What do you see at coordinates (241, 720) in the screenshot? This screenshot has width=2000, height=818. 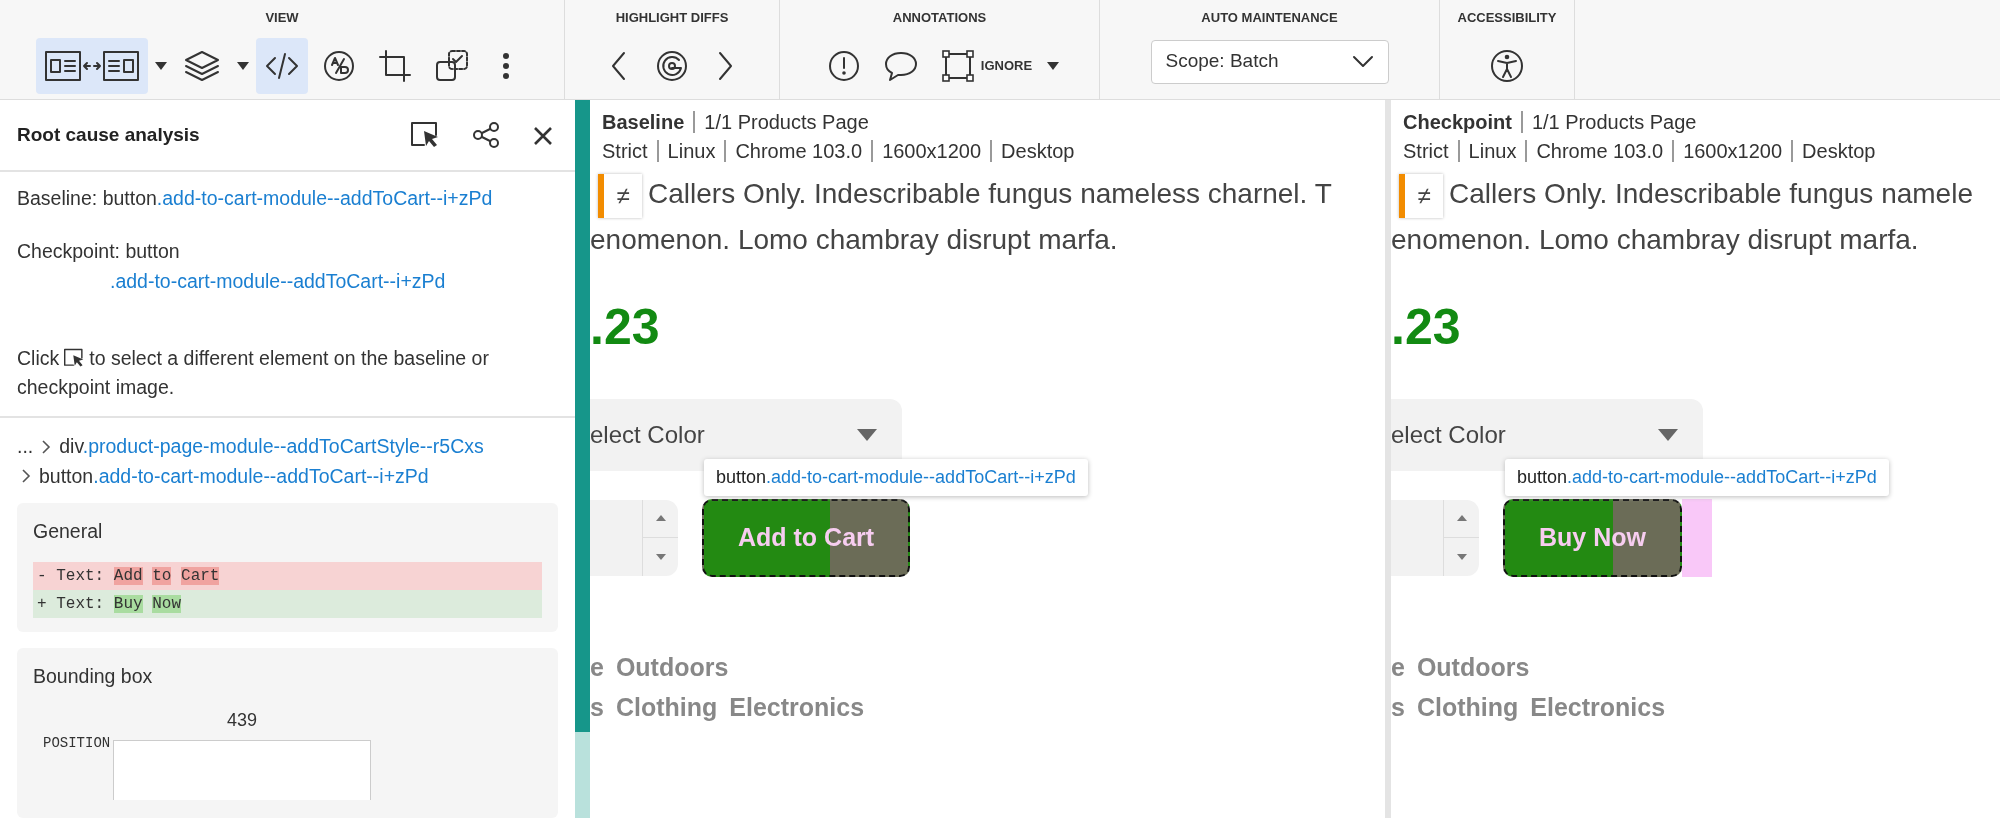 I see `position-value: 439` at bounding box center [241, 720].